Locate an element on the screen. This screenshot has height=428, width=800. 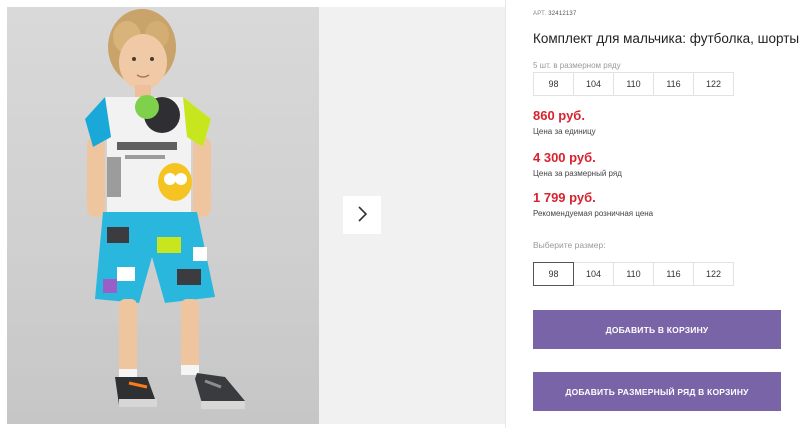
vertical-divider is located at coordinates (505, 214).